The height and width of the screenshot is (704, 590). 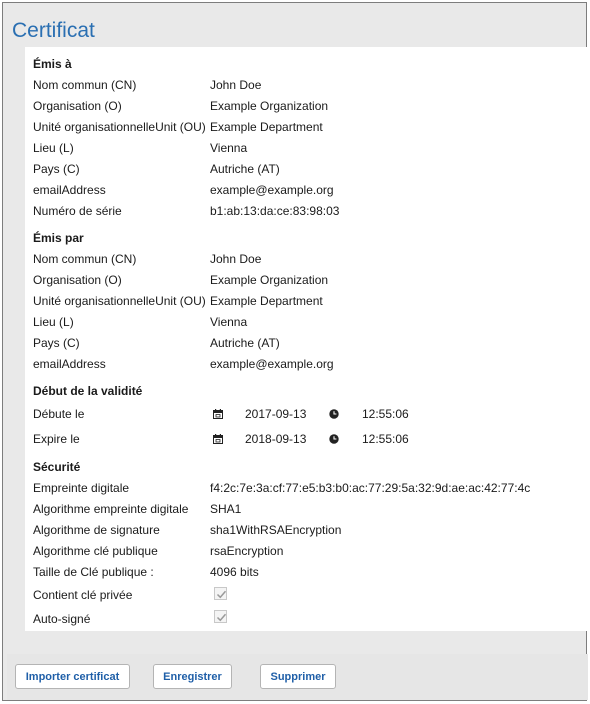 I want to click on start-date-label: Débute le, so click(x=59, y=414).